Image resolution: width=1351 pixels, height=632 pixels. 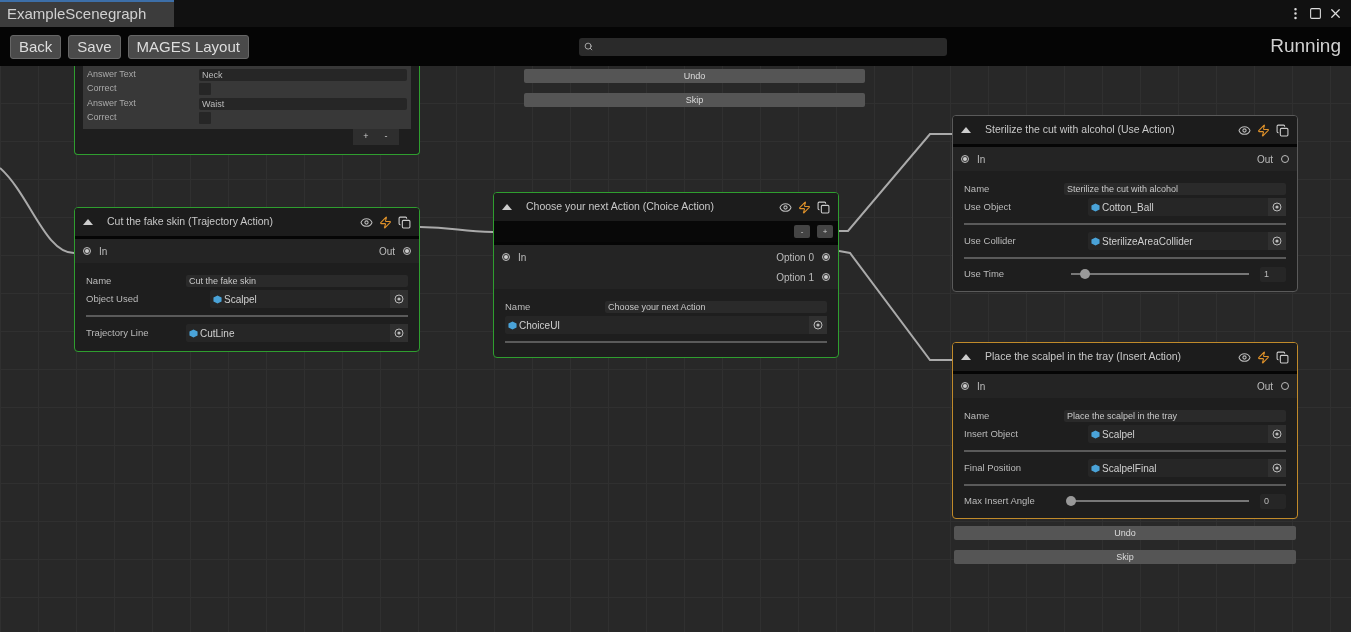 I want to click on object-name: Cotton_Ball, so click(x=1128, y=207).